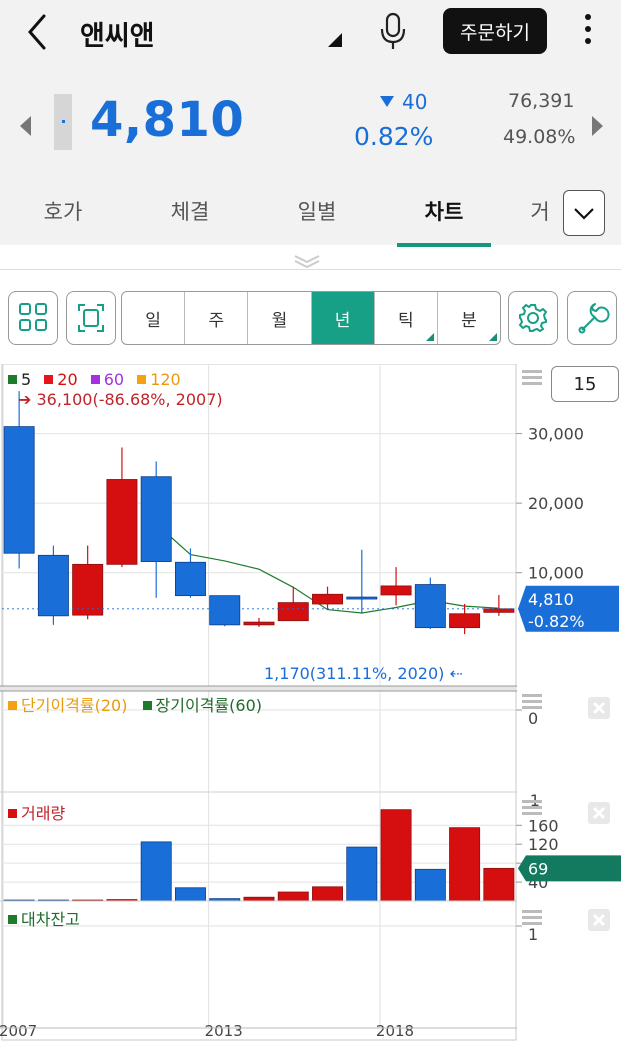 This screenshot has height=1045, width=621. I want to click on period-minute-button: 분, so click(469, 318).